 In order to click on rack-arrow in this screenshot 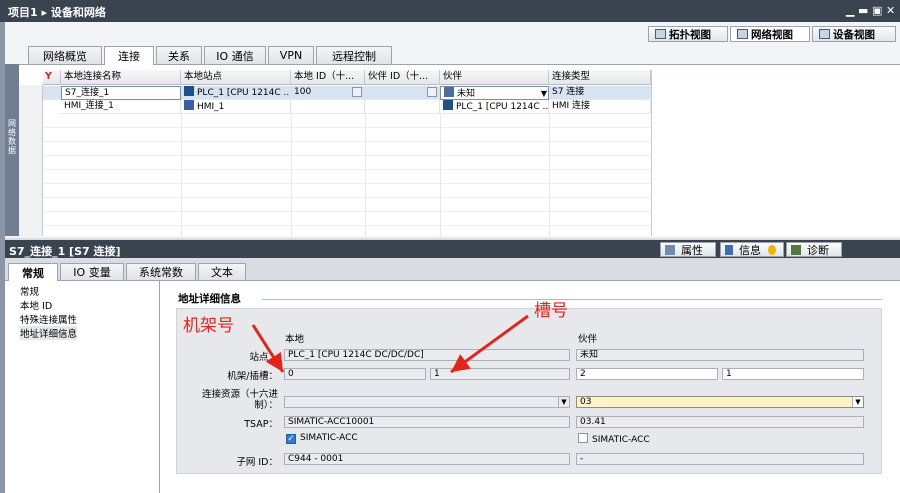, I will do `click(268, 348)`.